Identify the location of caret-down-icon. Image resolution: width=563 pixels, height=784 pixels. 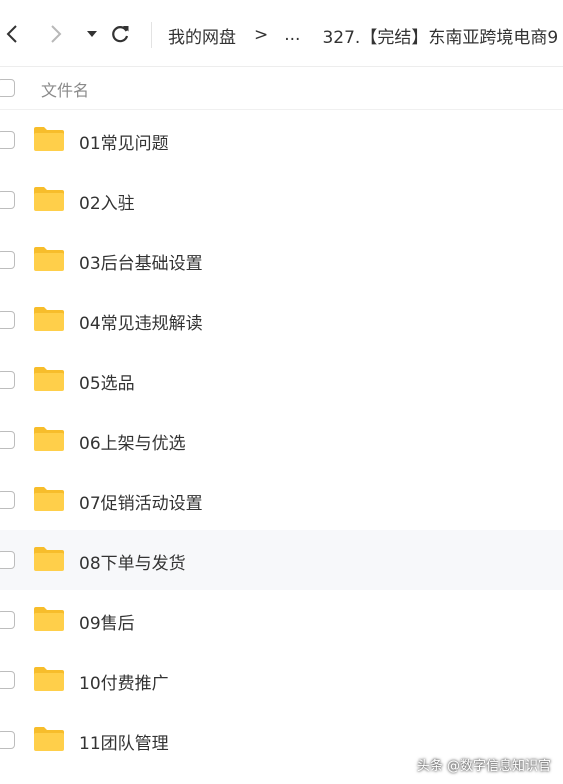
(92, 34).